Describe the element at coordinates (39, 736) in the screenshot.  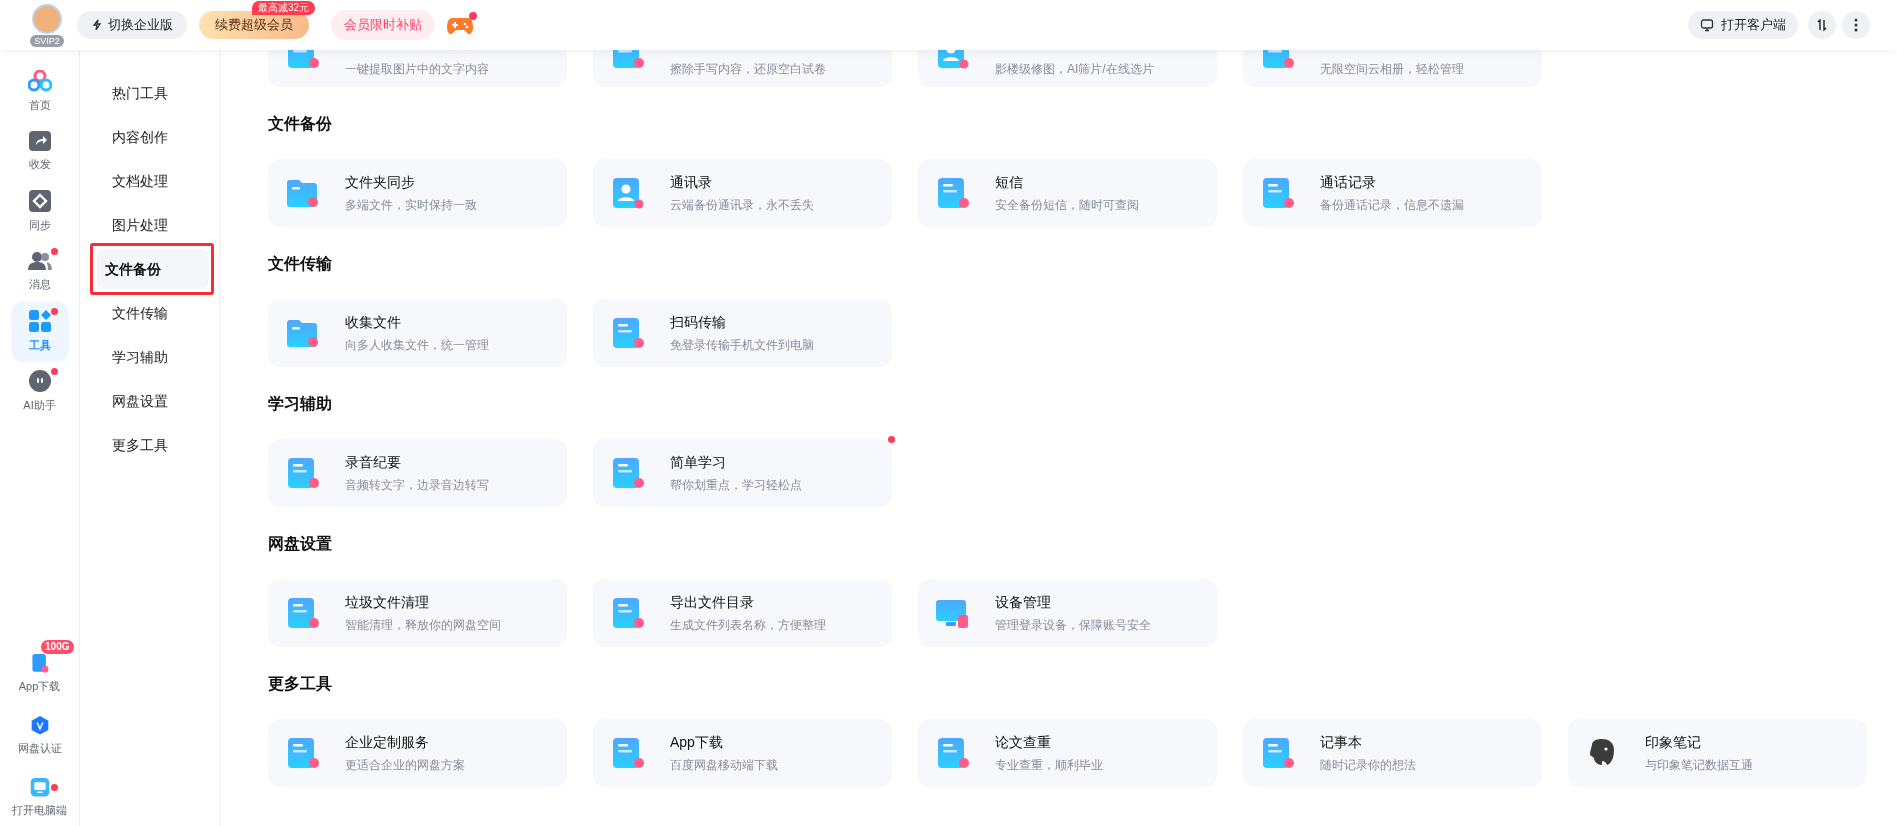
I see `rail-item: 网盘认证` at that location.